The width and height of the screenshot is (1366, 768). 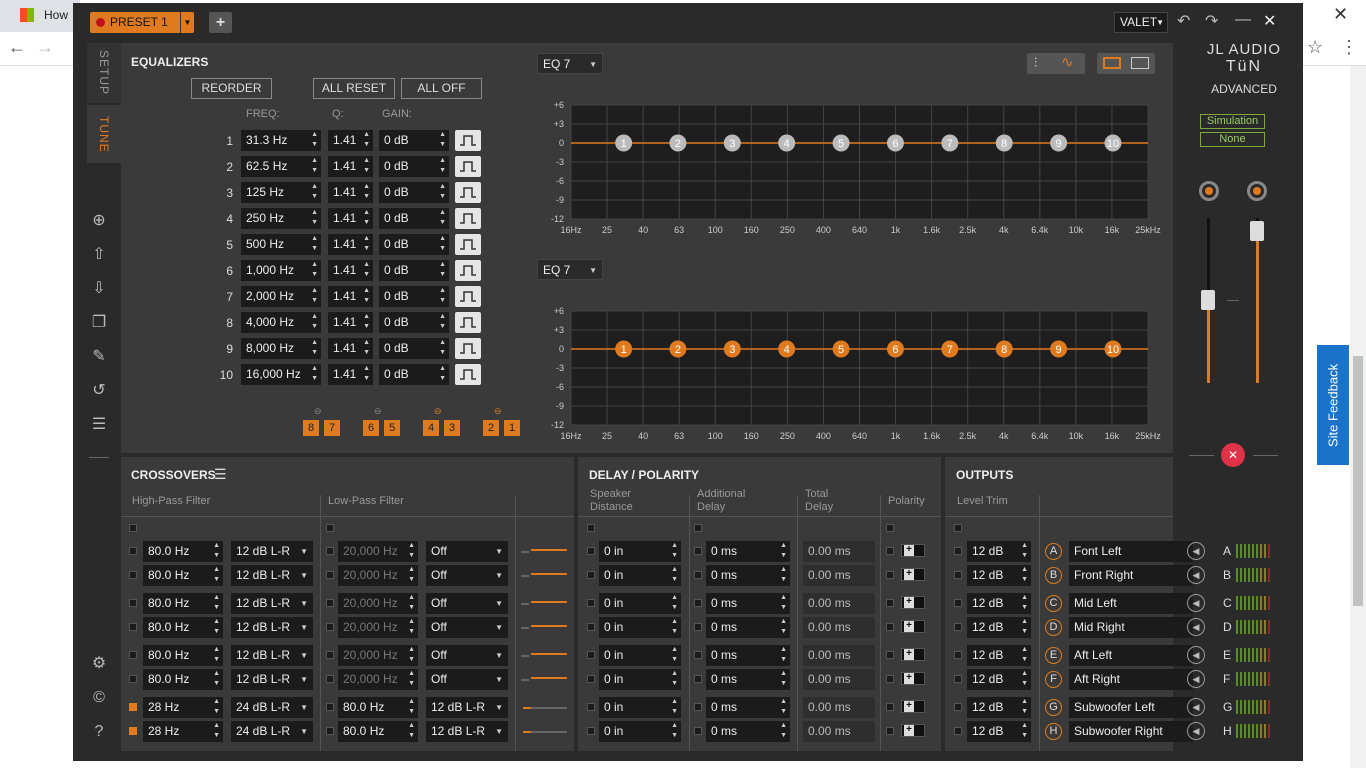 I want to click on curve-icon: ∿, so click(x=1067, y=62).